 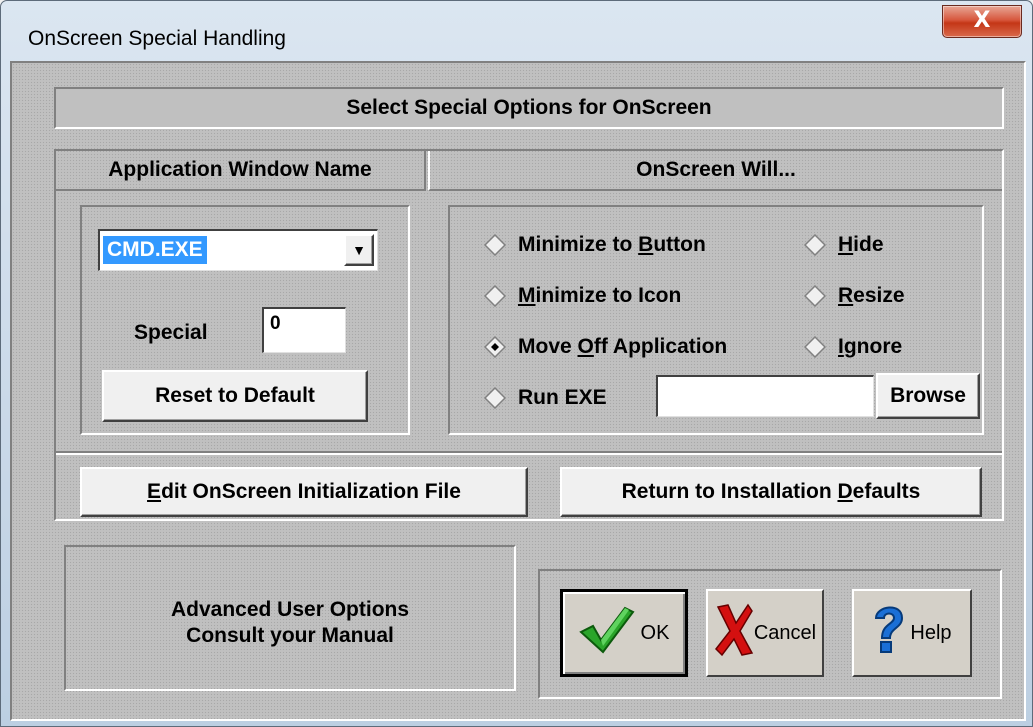 I want to click on header-panel: Select Special Options for OnScreen, so click(x=529, y=108).